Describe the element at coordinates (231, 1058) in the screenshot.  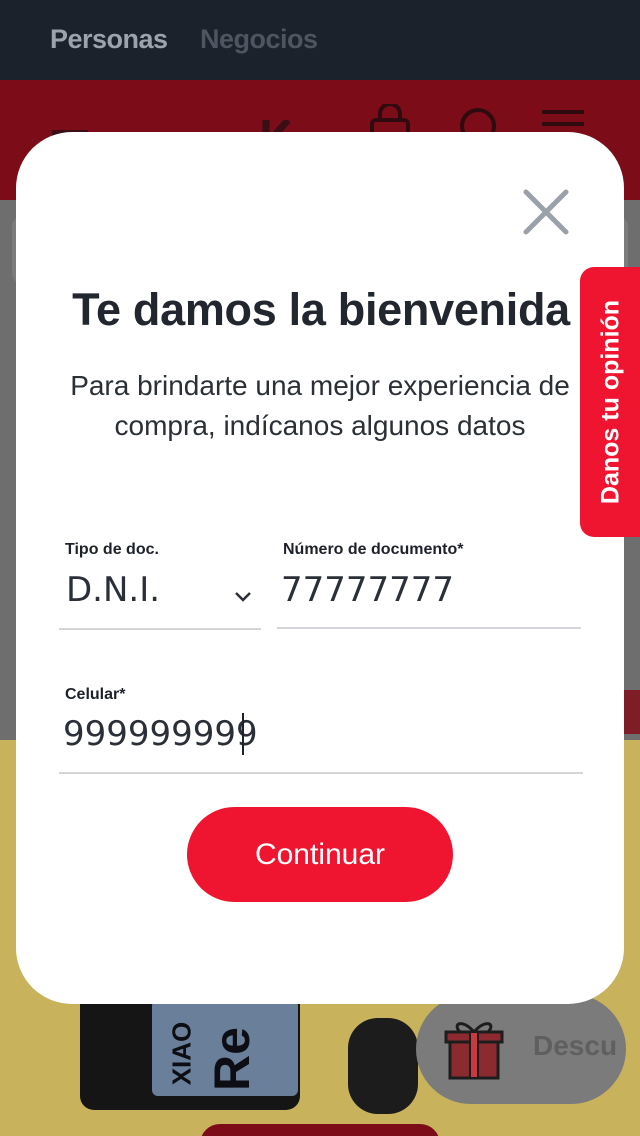
I see `promo-phone-brand-big: Re` at that location.